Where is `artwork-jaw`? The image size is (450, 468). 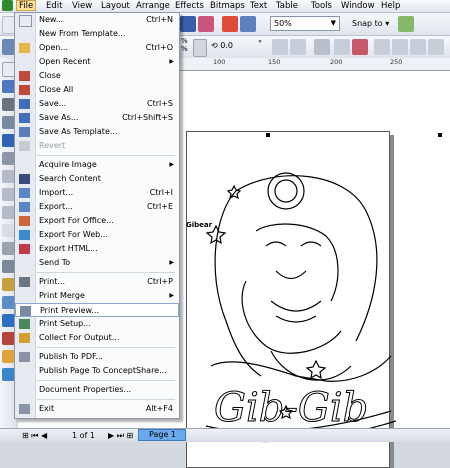
artwork-jaw is located at coordinates (291, 317).